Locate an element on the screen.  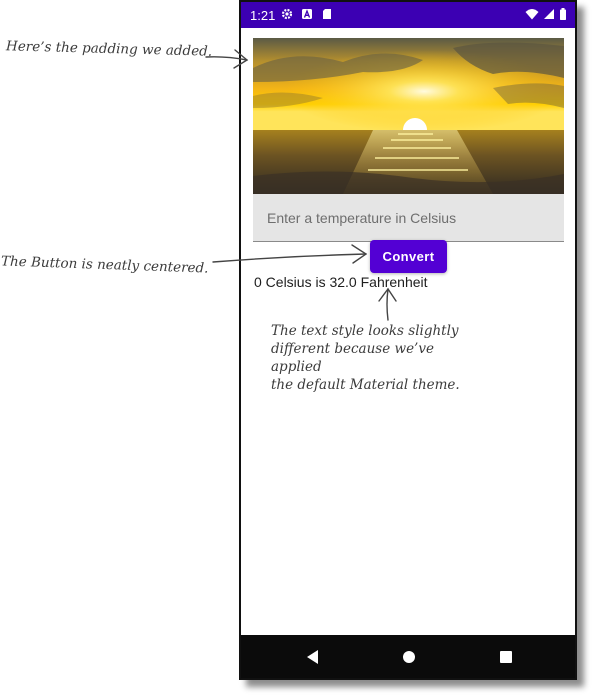
battery-icon is located at coordinates (563, 14).